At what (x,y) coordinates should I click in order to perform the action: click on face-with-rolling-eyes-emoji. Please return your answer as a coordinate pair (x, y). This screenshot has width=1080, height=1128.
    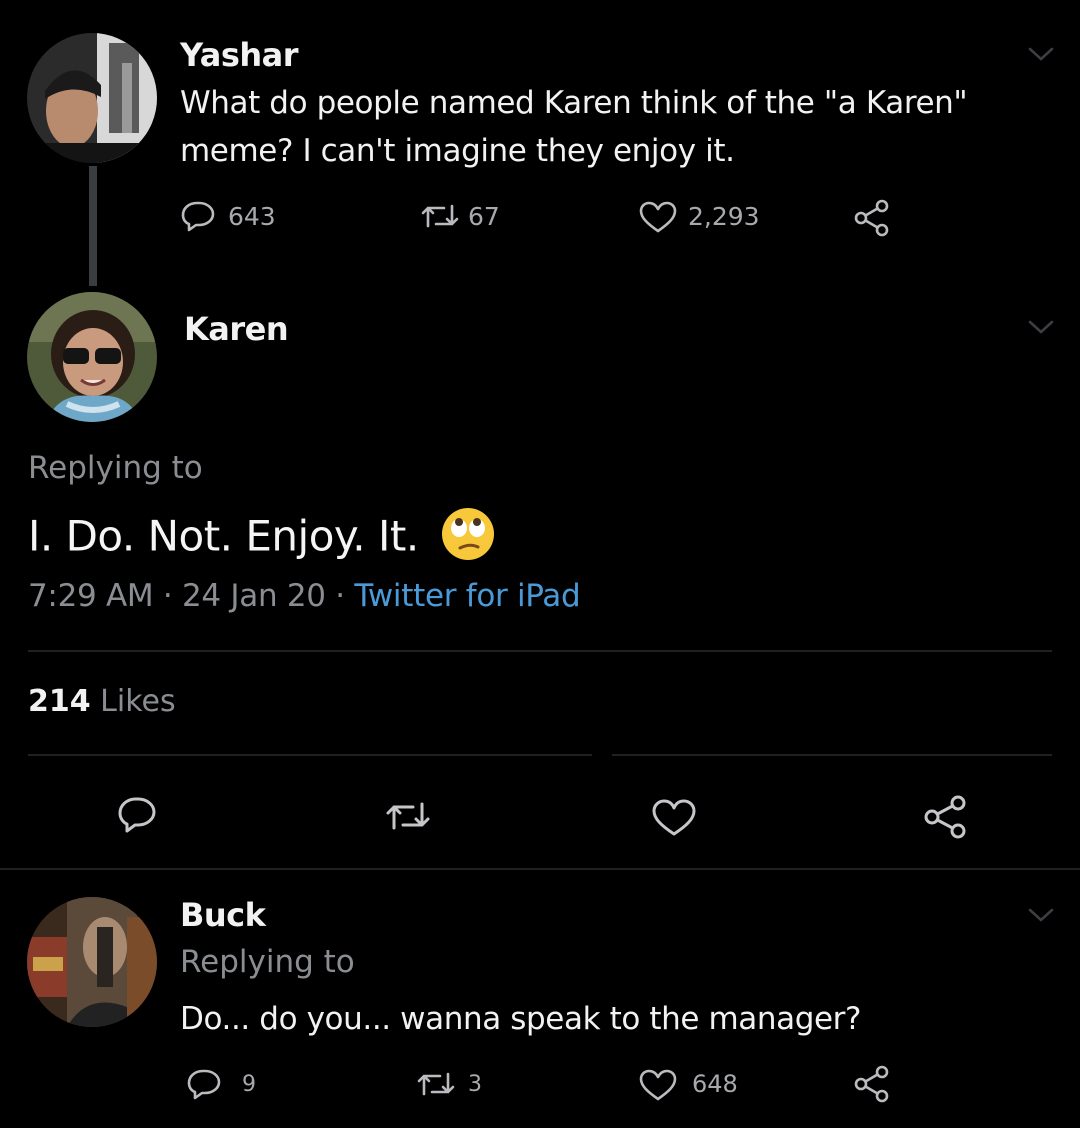
    Looking at the image, I should click on (468, 539).